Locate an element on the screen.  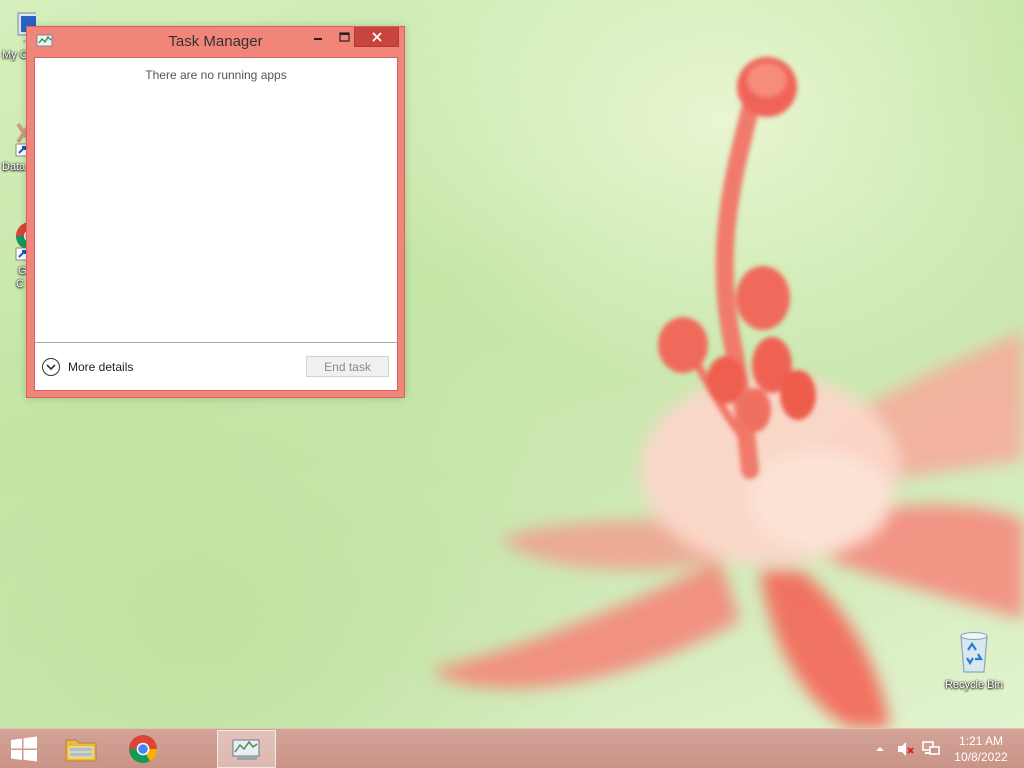
title-bar: Task Manager is located at coordinates (215, 42).